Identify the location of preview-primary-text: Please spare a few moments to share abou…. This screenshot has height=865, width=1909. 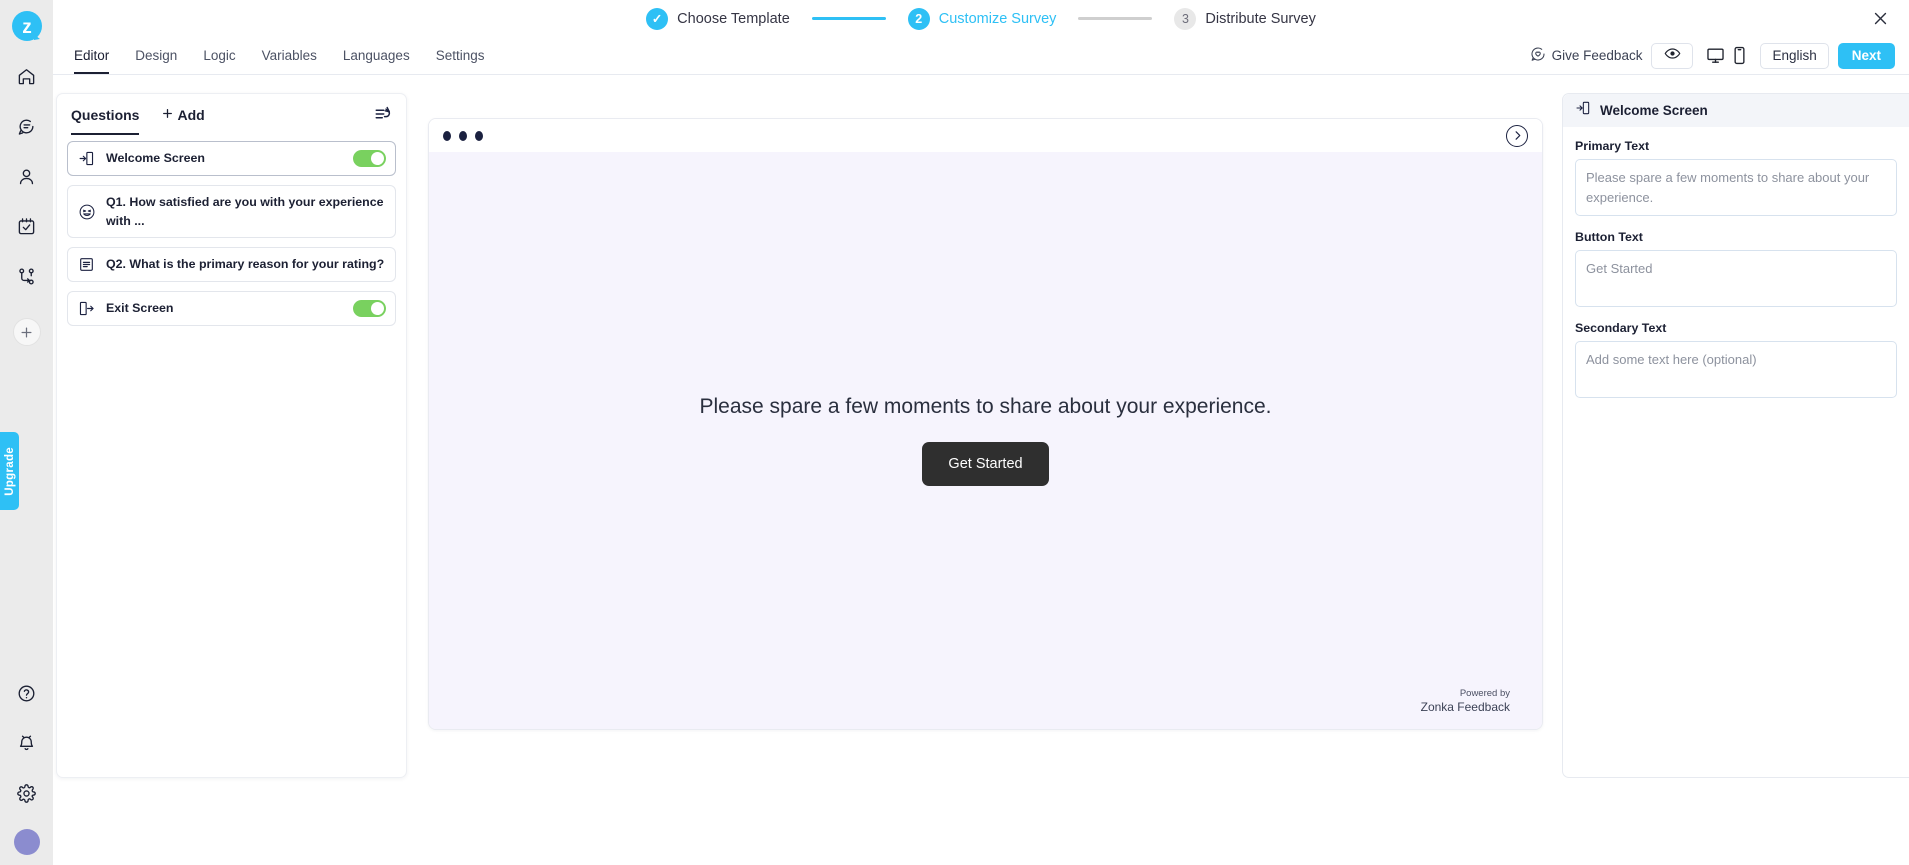
(985, 406).